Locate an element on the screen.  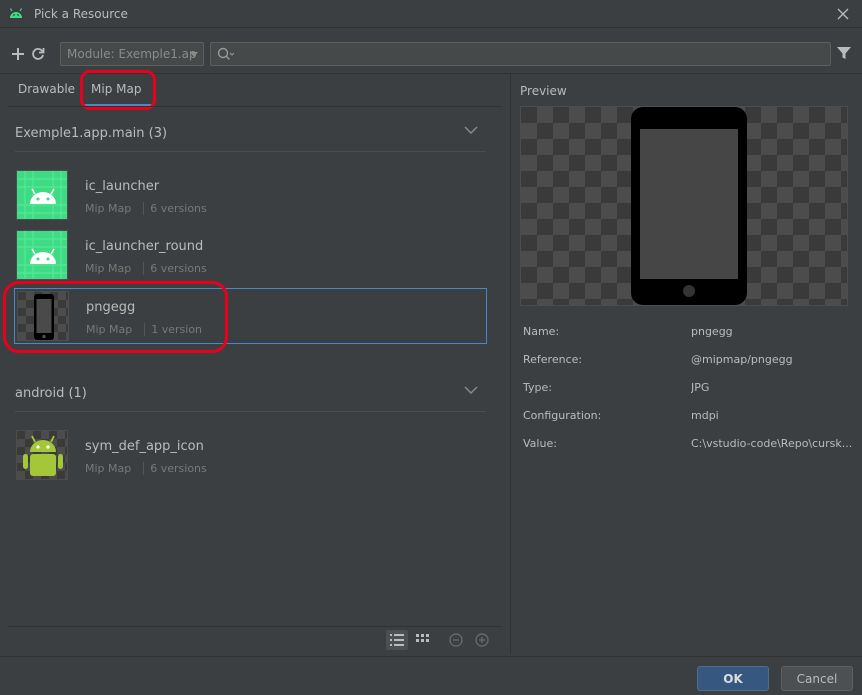
bottom-divider is located at coordinates (255, 626).